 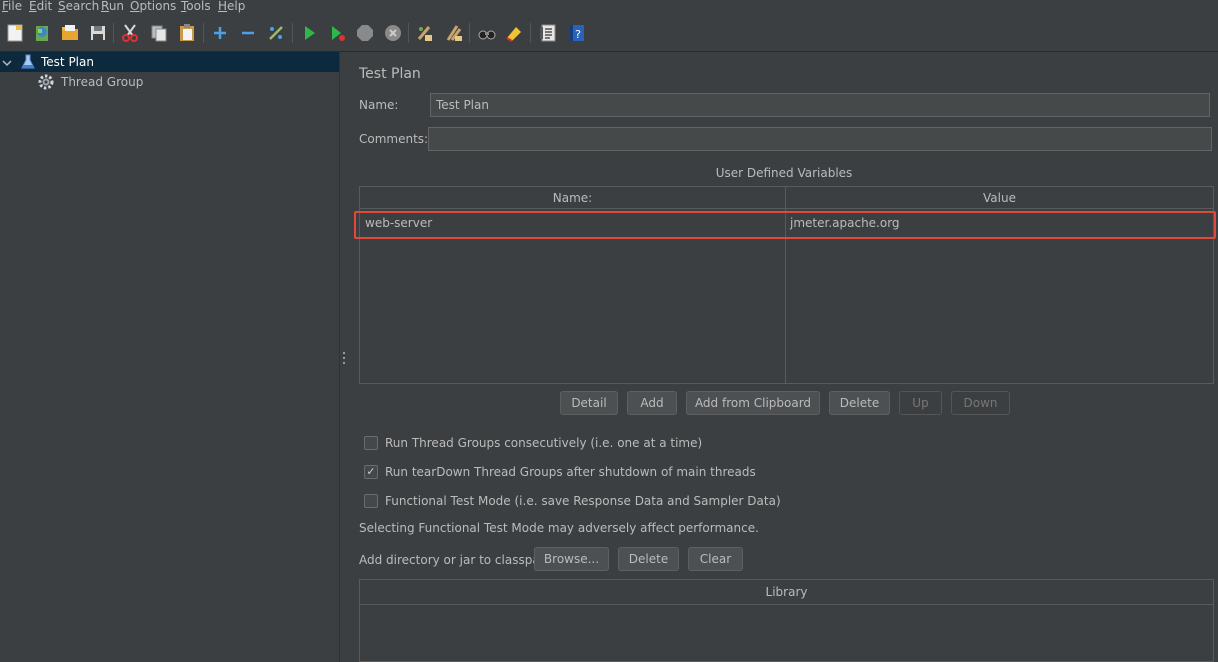 What do you see at coordinates (379, 105) in the screenshot?
I see `name-label: Name:` at bounding box center [379, 105].